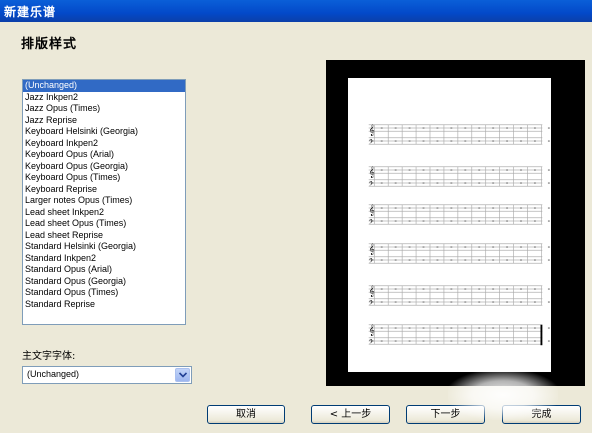 The image size is (592, 433). I want to click on style-list-item: Standard Helsinki (Georgia), so click(104, 247).